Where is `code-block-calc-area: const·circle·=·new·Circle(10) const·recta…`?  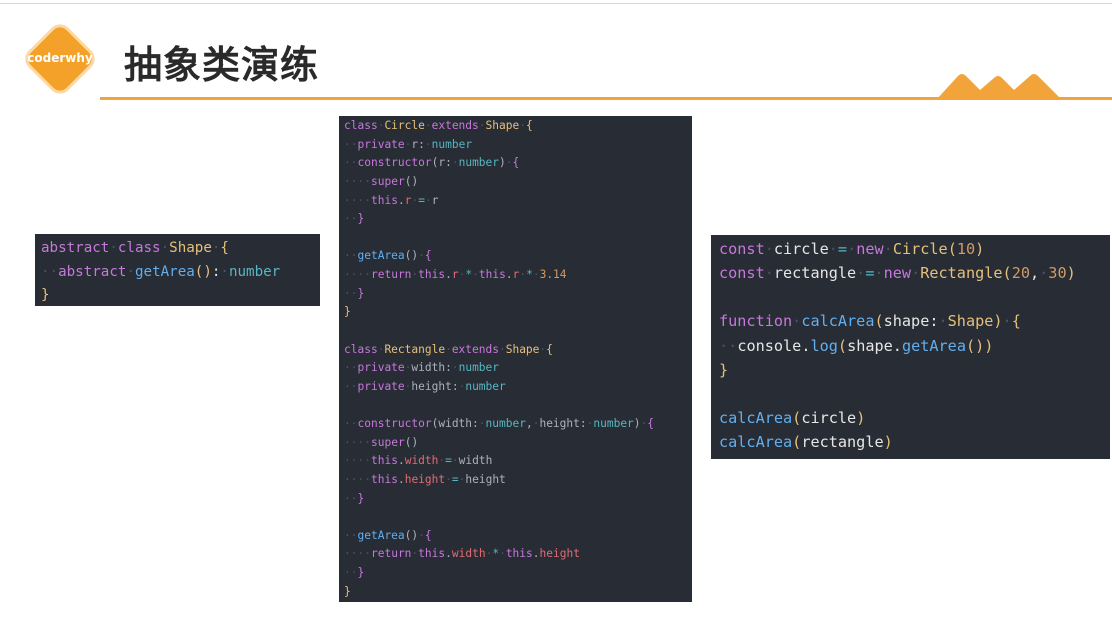
code-block-calc-area: const·circle·=·new·Circle(10) const·recta… is located at coordinates (910, 347).